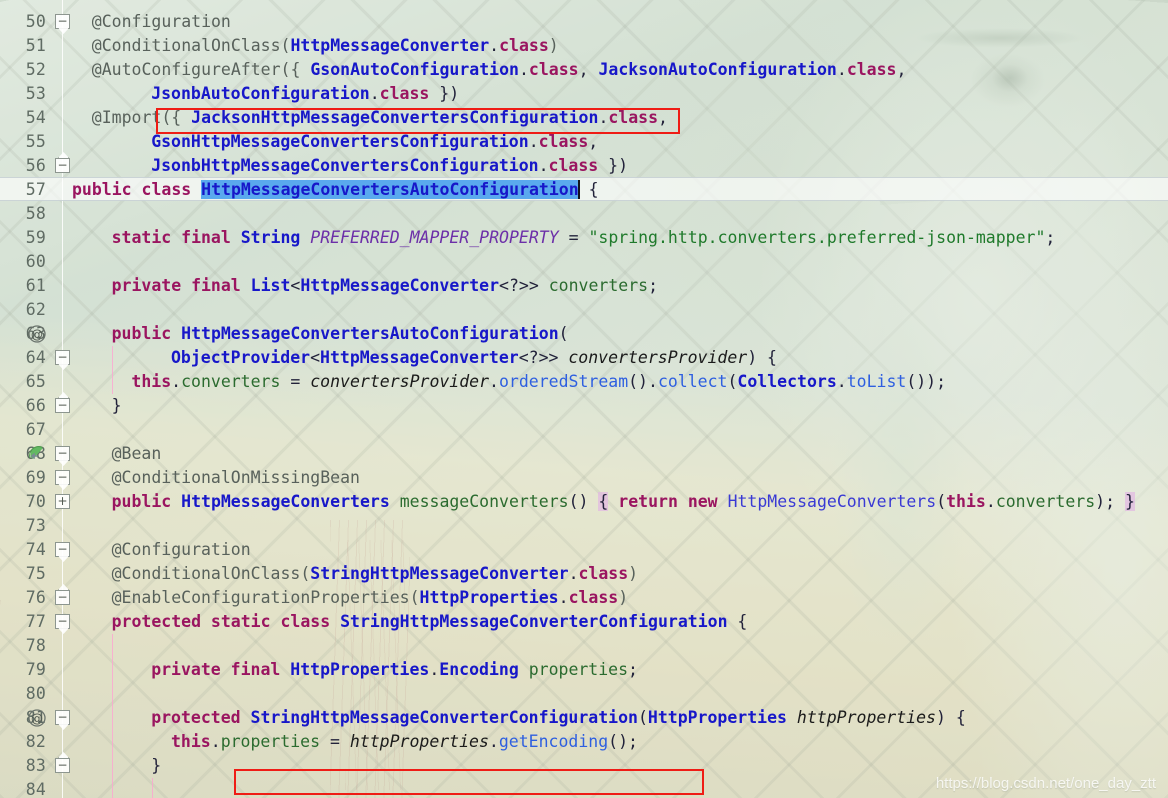  I want to click on indent-guide-ctor-body, so click(112, 370).